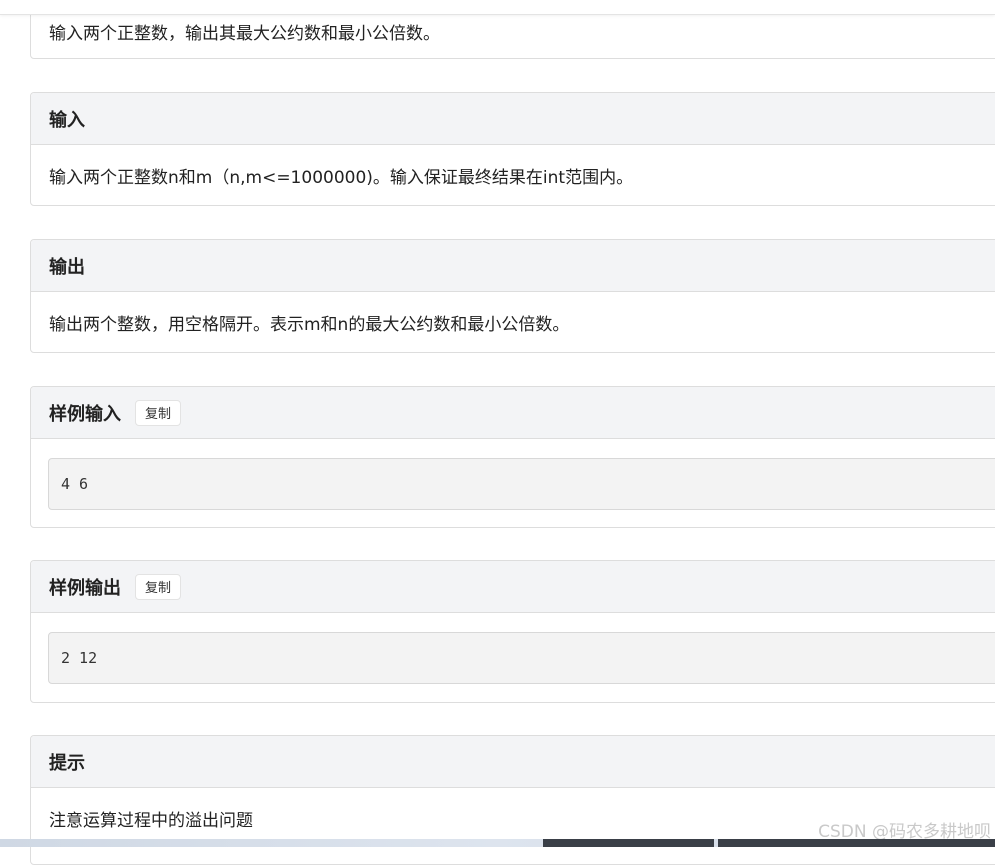  What do you see at coordinates (67, 763) in the screenshot?
I see `hint-title: 提示` at bounding box center [67, 763].